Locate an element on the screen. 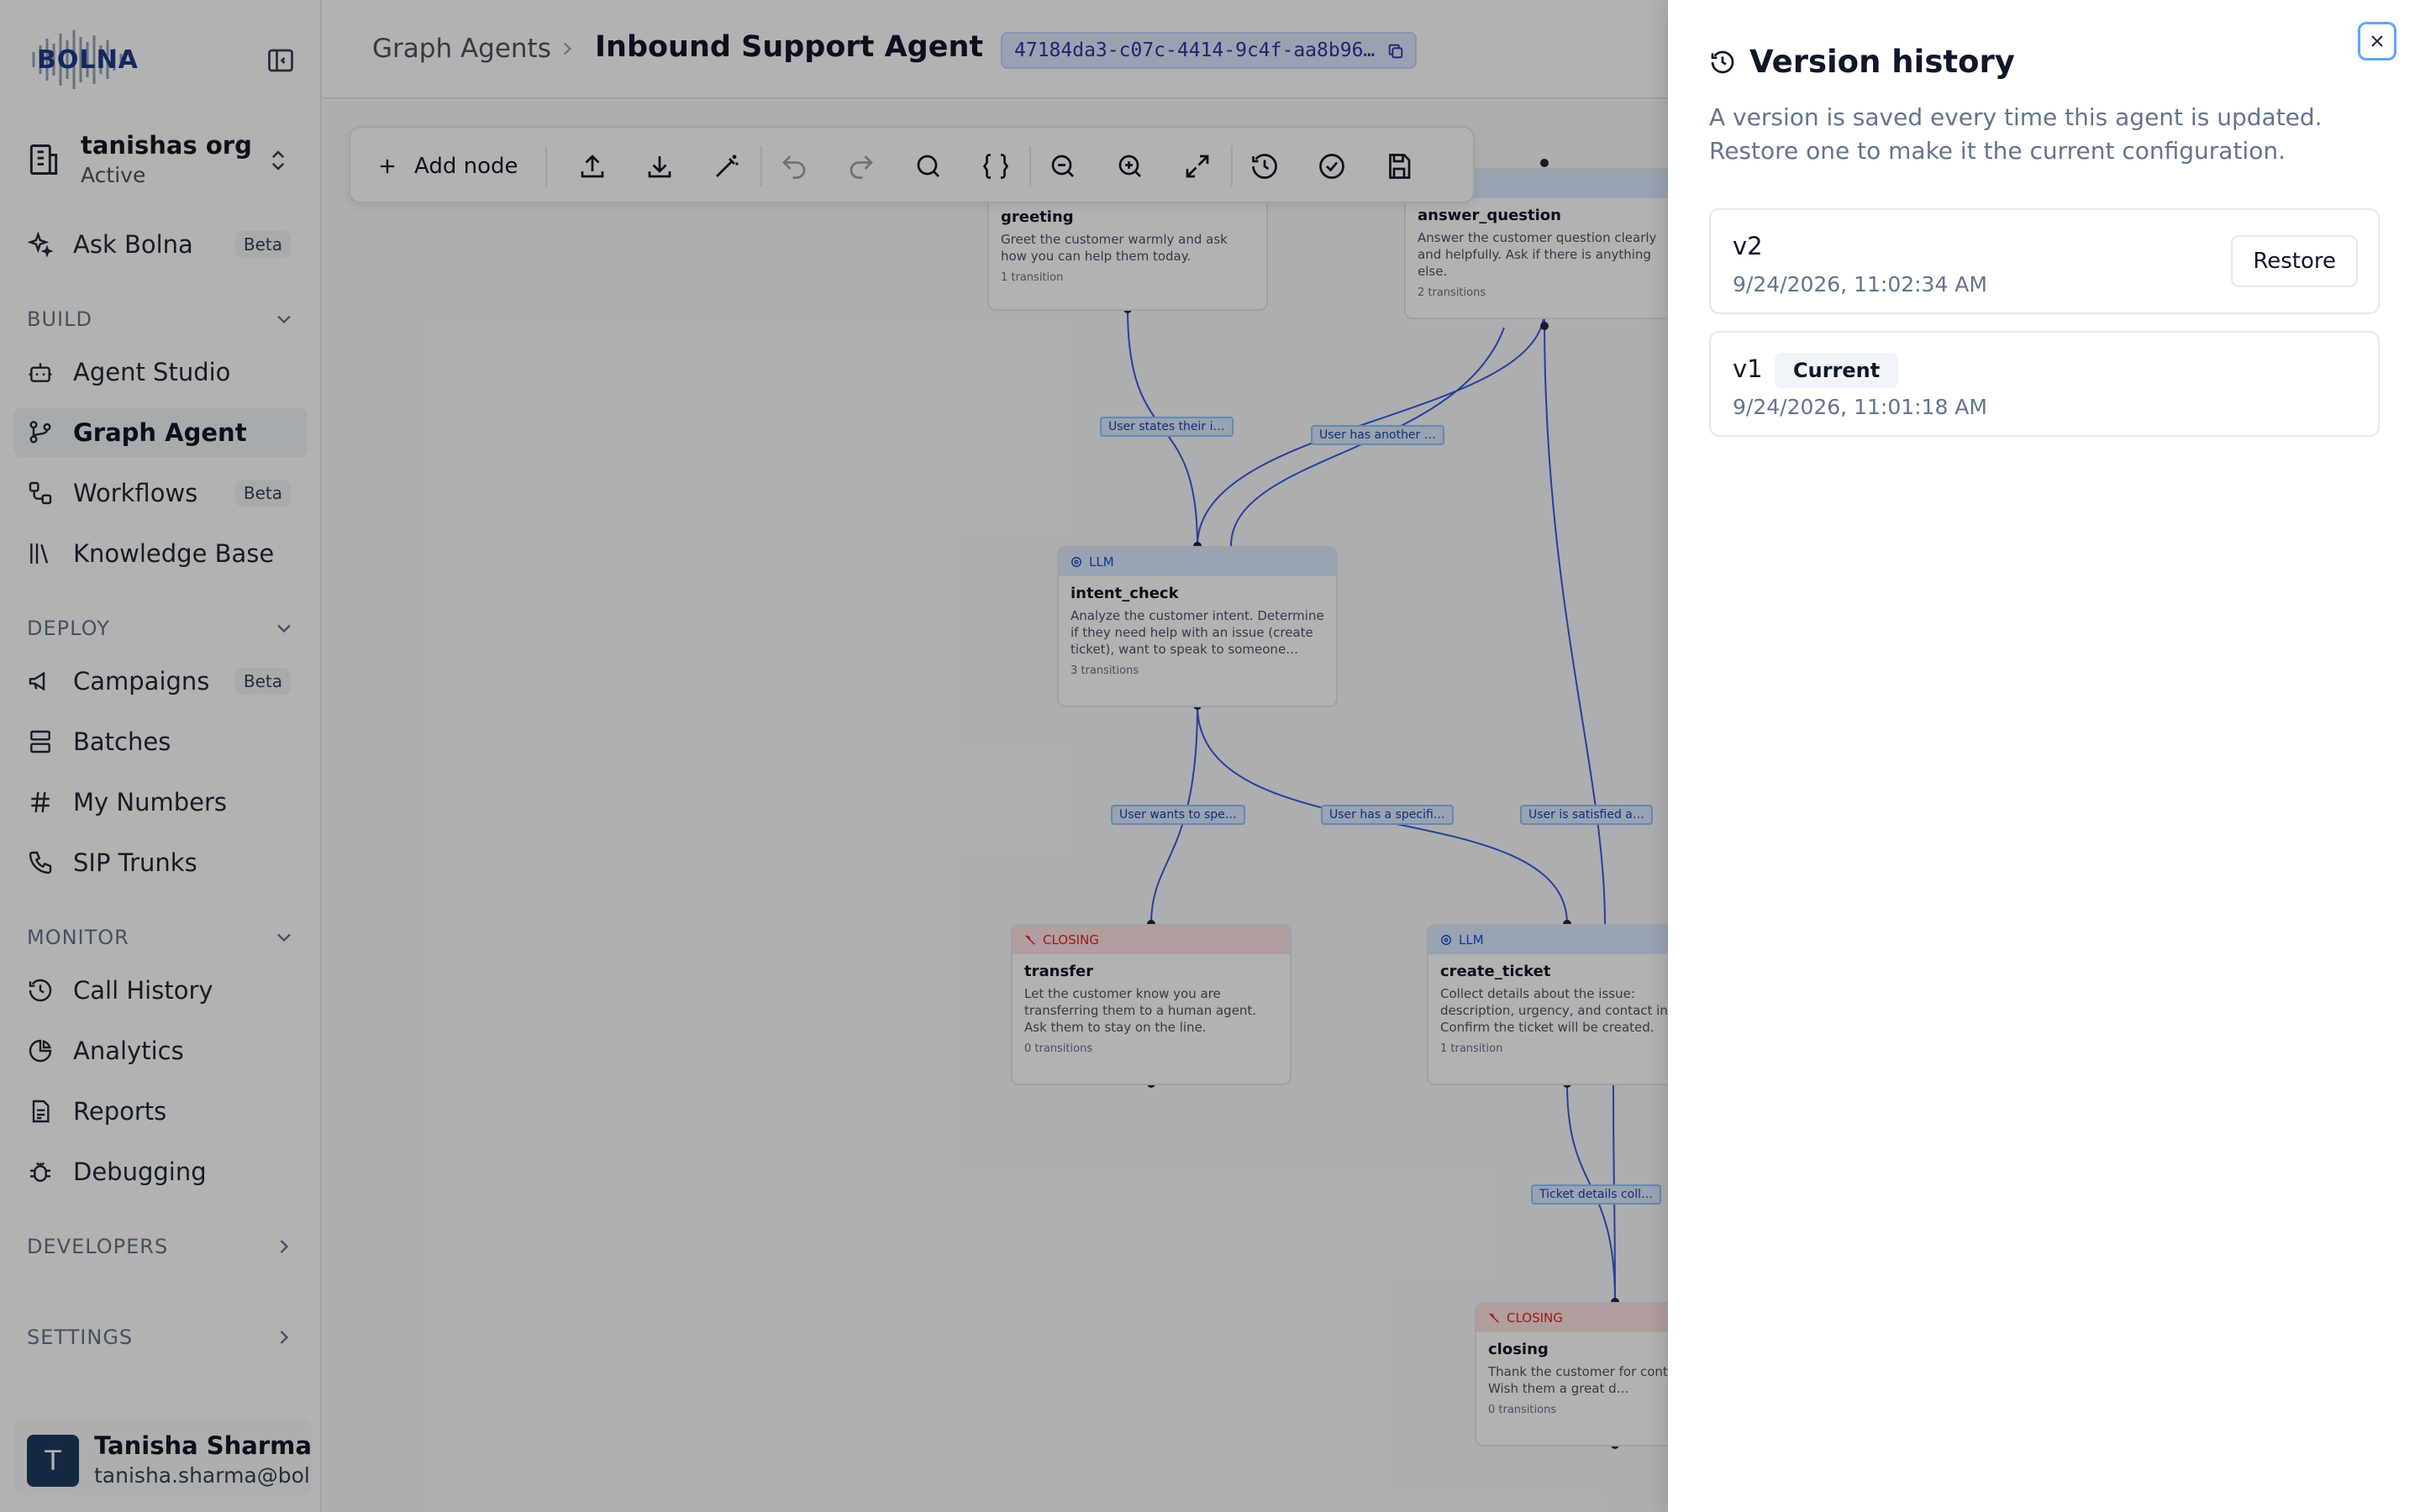  version-date: 9/24/2026, 11:01:18 AM is located at coordinates (1860, 407).